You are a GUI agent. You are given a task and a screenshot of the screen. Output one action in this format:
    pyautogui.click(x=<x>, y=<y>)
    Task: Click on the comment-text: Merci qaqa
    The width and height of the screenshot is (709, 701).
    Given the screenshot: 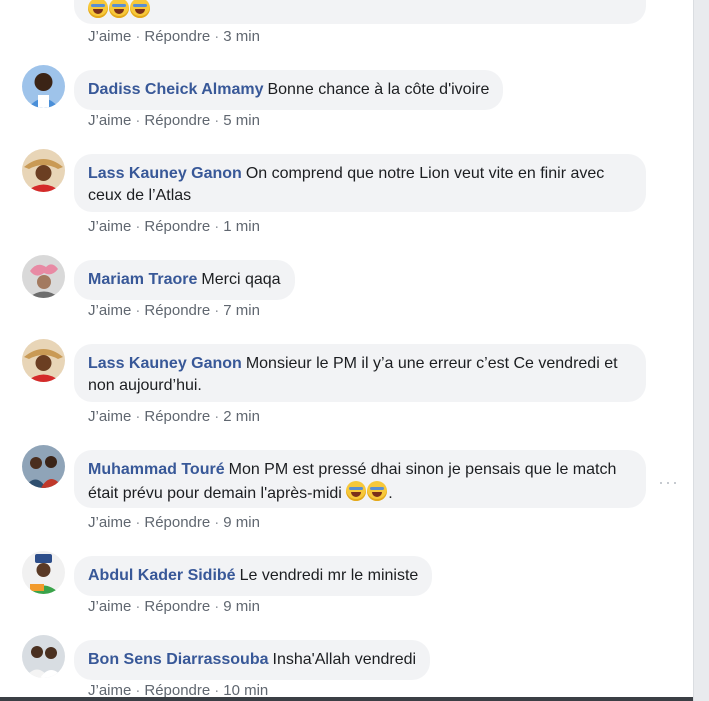 What is the action you would take?
    pyautogui.click(x=241, y=279)
    